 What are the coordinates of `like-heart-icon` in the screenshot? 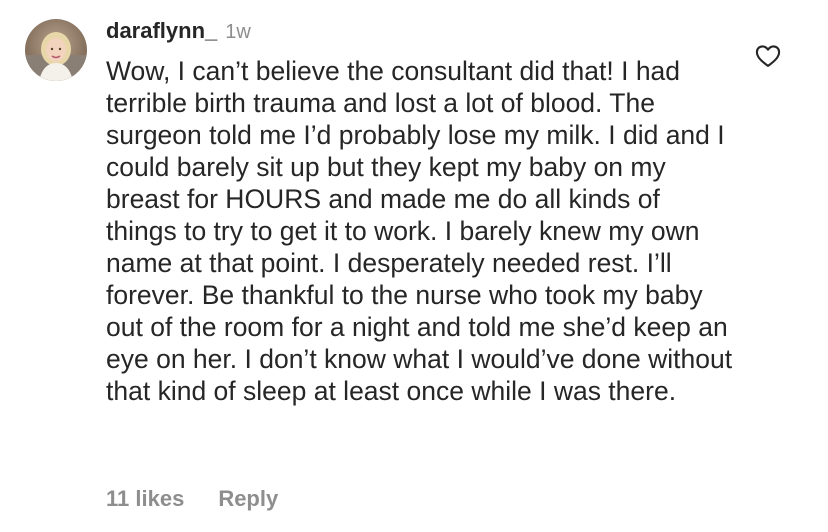 It's located at (768, 56).